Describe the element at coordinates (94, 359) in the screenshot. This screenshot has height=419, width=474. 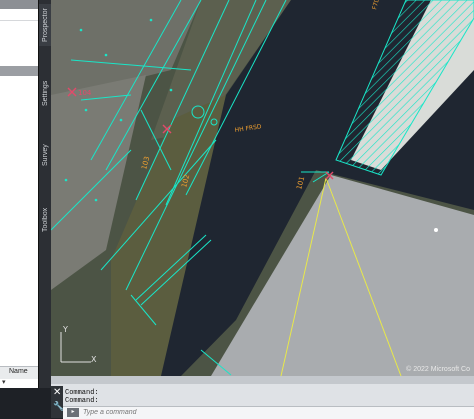
I see `ucs-x-label: X` at that location.